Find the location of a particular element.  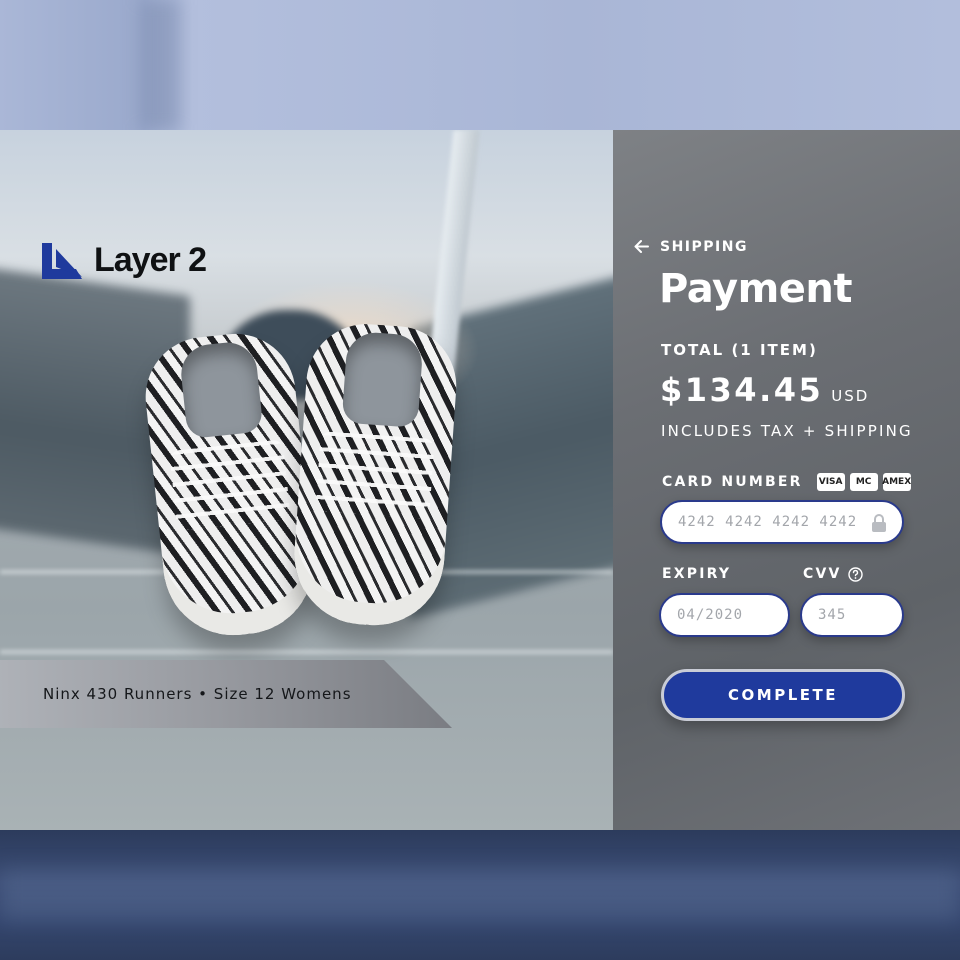

backdrop-top is located at coordinates (480, 65).